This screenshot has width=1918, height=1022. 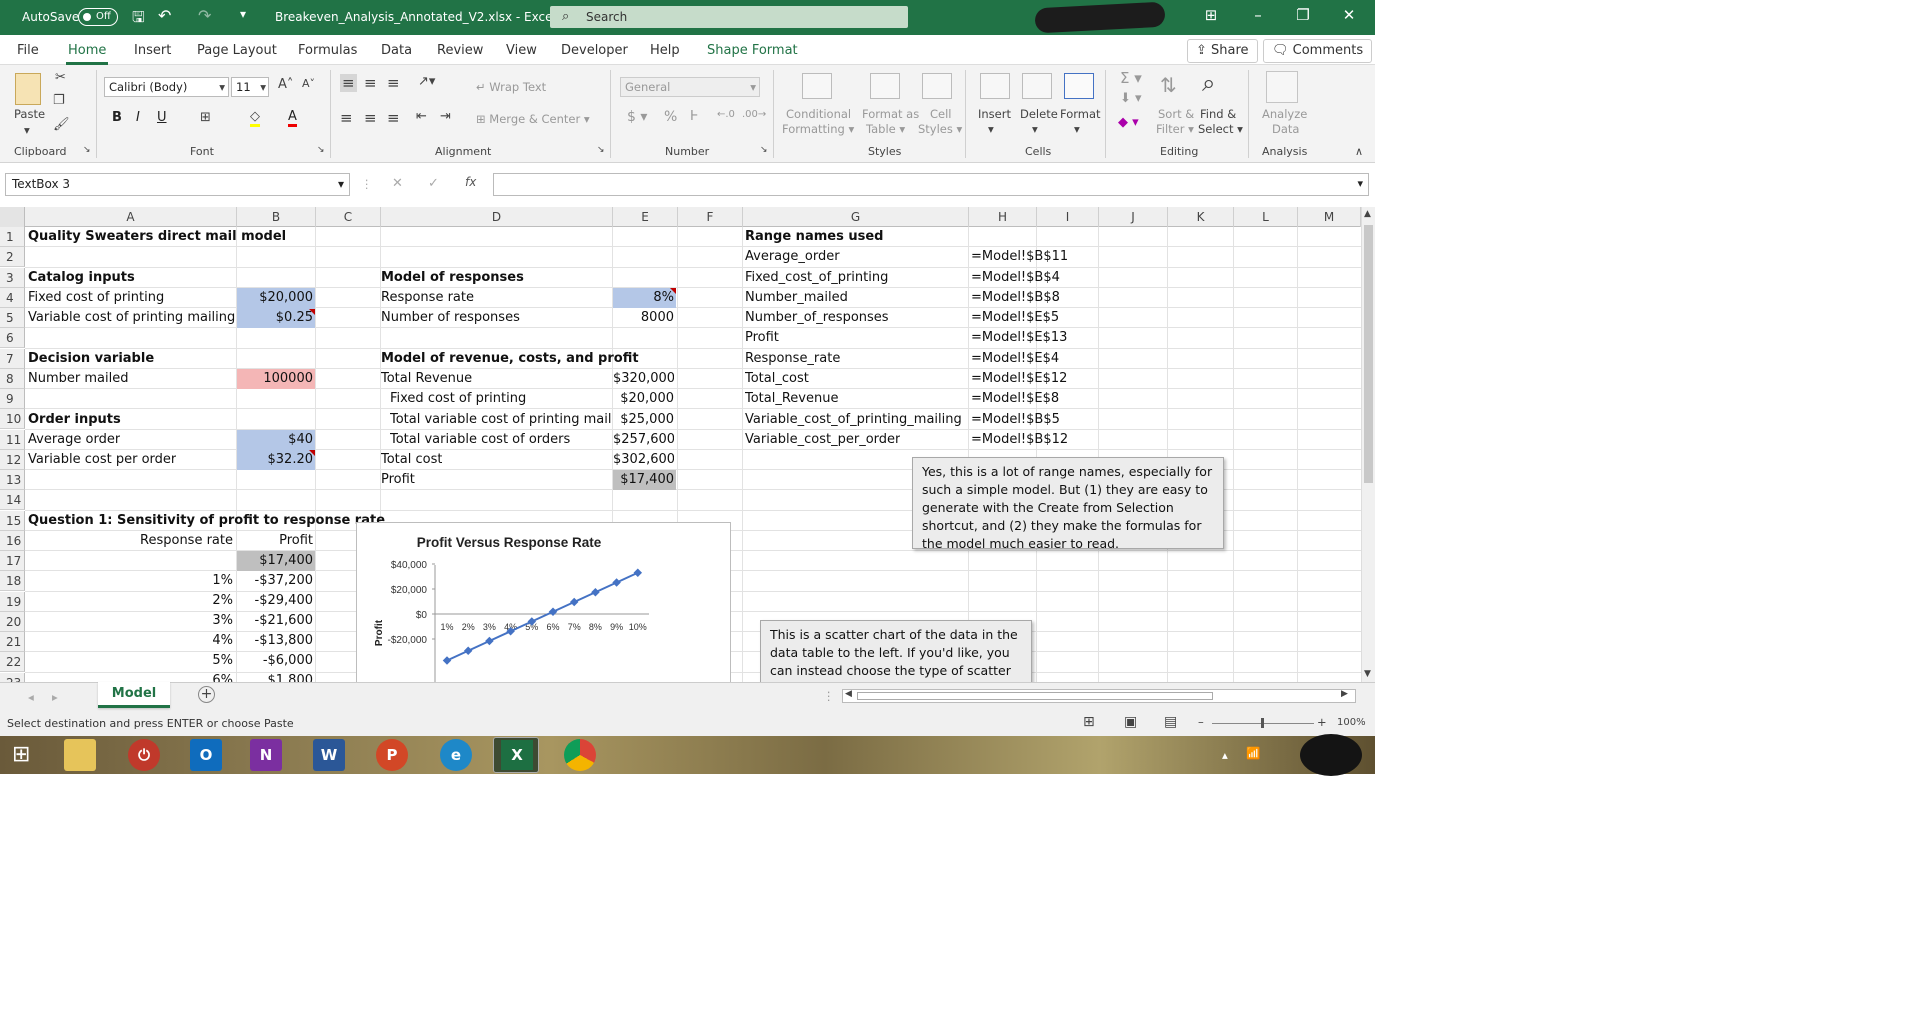 What do you see at coordinates (426, 81) in the screenshot?
I see `orientation-icon: ↗▾` at bounding box center [426, 81].